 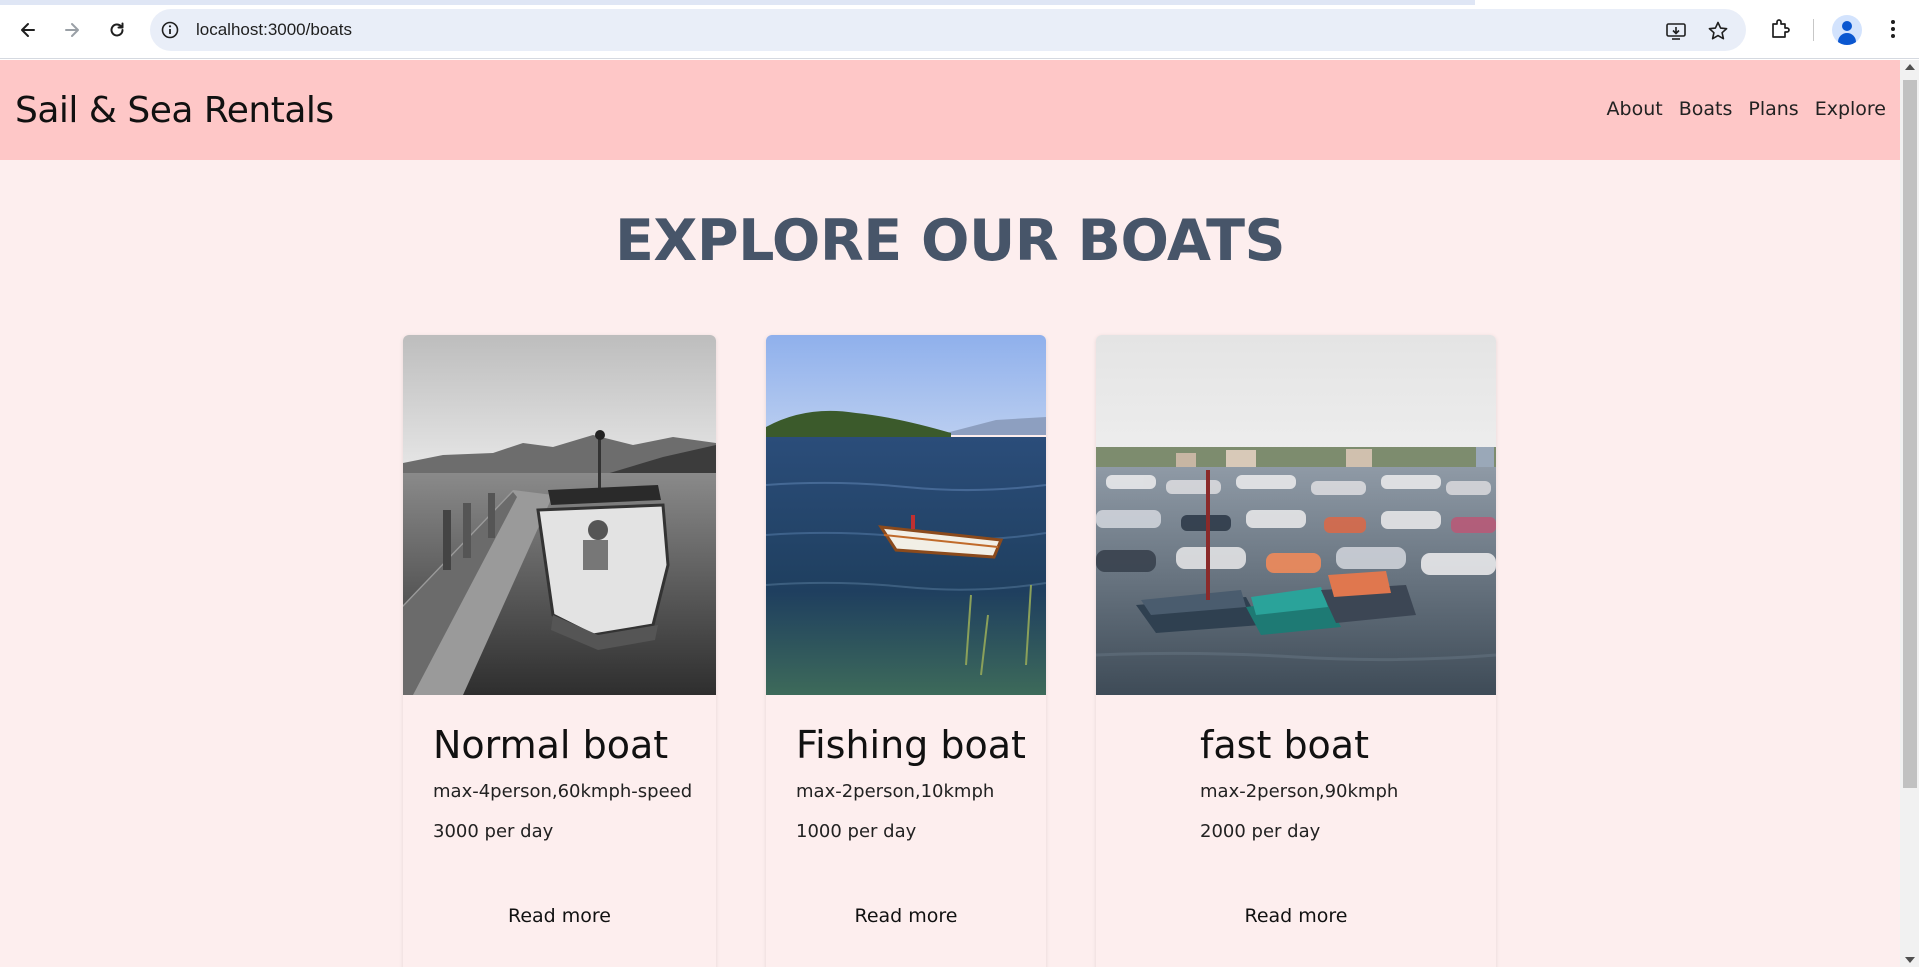 What do you see at coordinates (1284, 745) in the screenshot?
I see `boat-title: fast boat` at bounding box center [1284, 745].